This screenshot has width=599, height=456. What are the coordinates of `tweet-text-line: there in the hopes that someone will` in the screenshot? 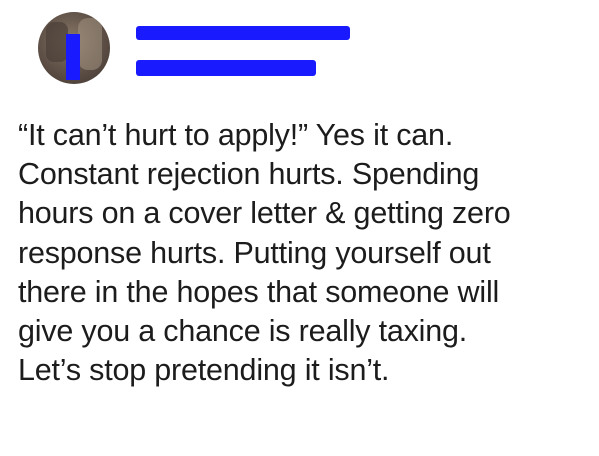 It's located at (259, 291).